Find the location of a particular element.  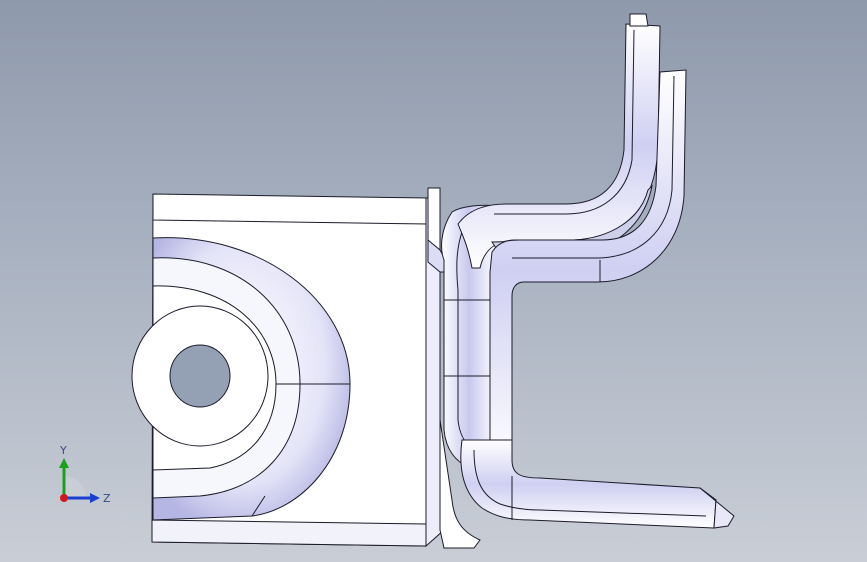

through-hole is located at coordinates (200, 376).